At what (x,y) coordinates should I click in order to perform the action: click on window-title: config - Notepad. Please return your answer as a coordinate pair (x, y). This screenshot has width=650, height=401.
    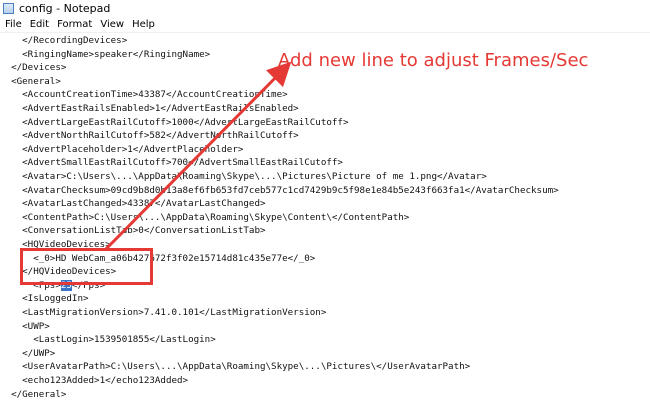
    Looking at the image, I should click on (65, 8).